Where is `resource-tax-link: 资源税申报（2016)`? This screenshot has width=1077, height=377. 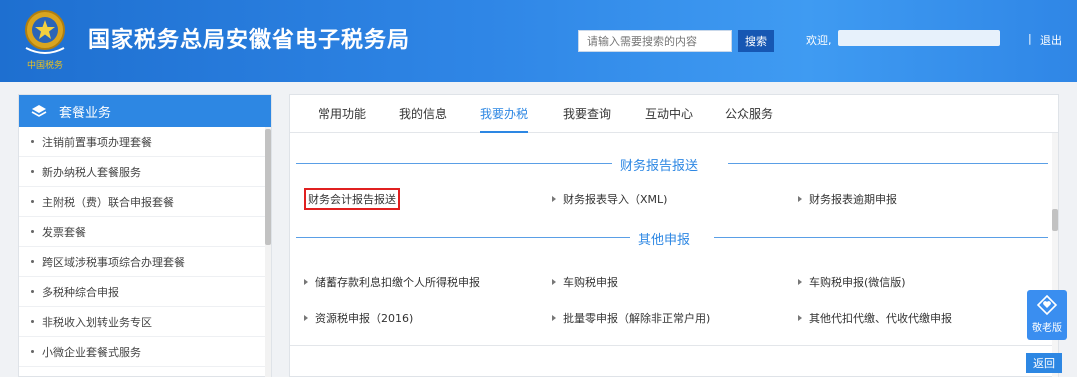
resource-tax-link: 资源税申报（2016) is located at coordinates (358, 318).